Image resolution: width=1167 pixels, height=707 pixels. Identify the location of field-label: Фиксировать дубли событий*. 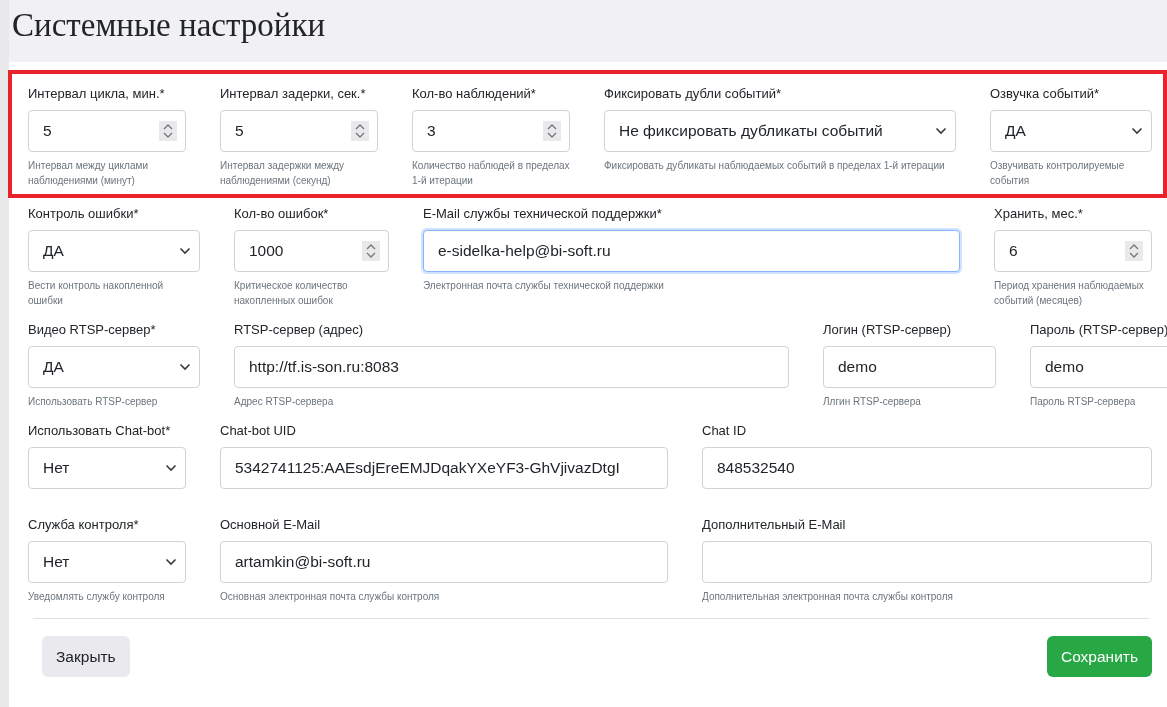
(693, 94).